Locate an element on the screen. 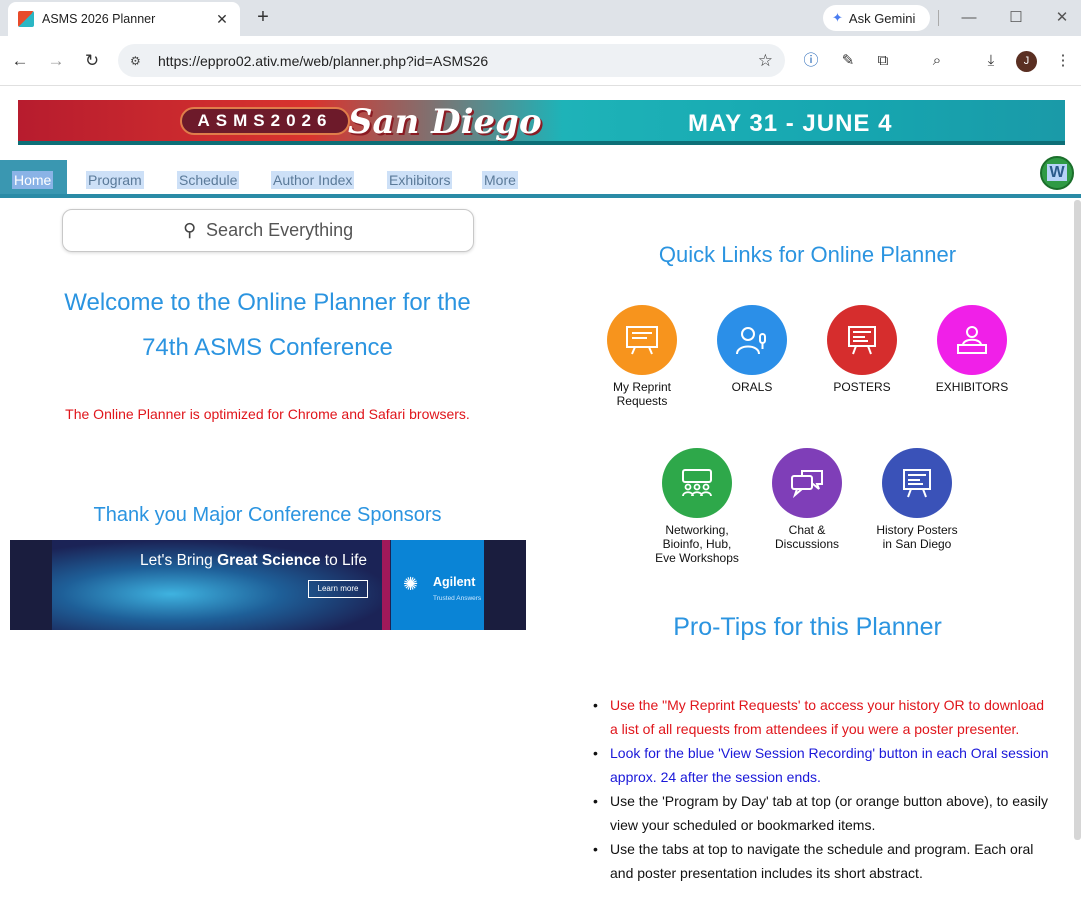 This screenshot has height=897, width=1081. chrome-menu-icon: ⋮ is located at coordinates (1063, 61).